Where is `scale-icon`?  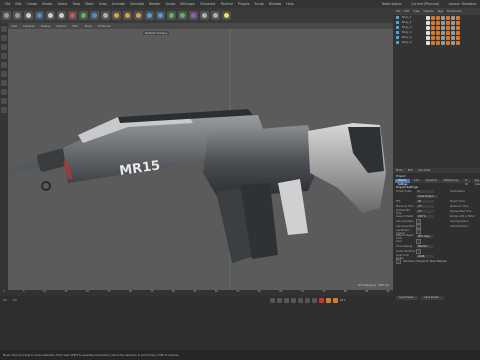
scale-icon is located at coordinates (50, 15).